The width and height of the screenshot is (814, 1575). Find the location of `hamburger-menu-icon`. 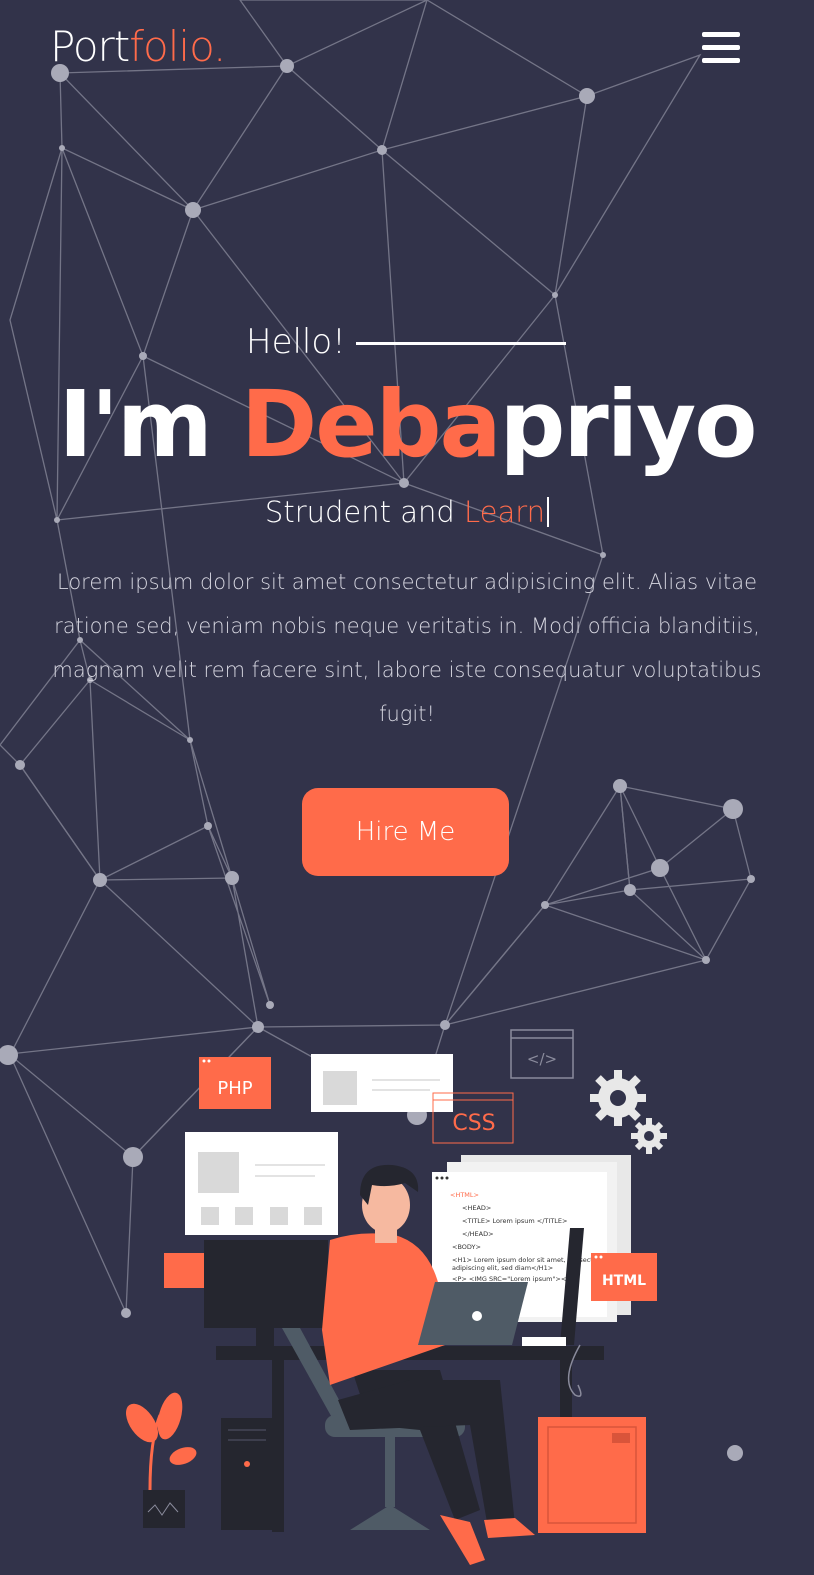

hamburger-menu-icon is located at coordinates (721, 49).